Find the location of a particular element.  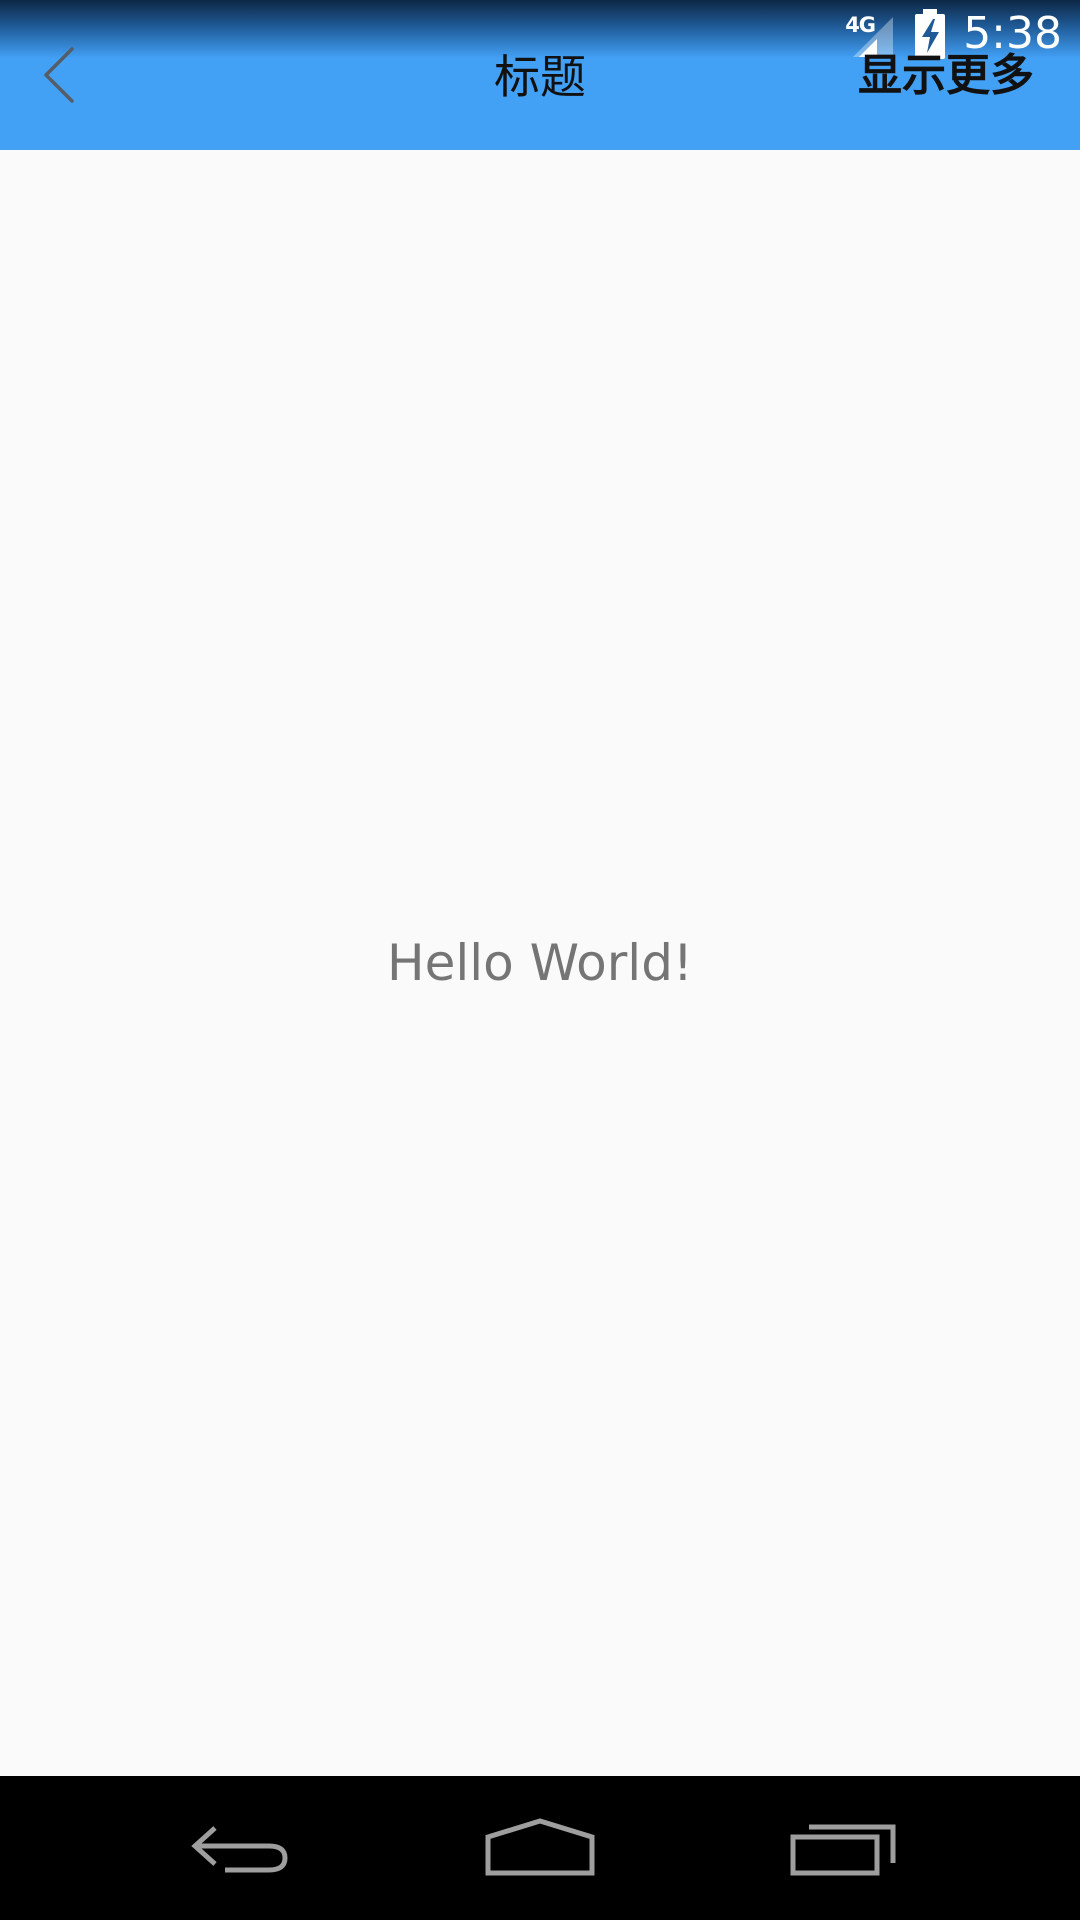

recents-nav-icon is located at coordinates (843, 1850).